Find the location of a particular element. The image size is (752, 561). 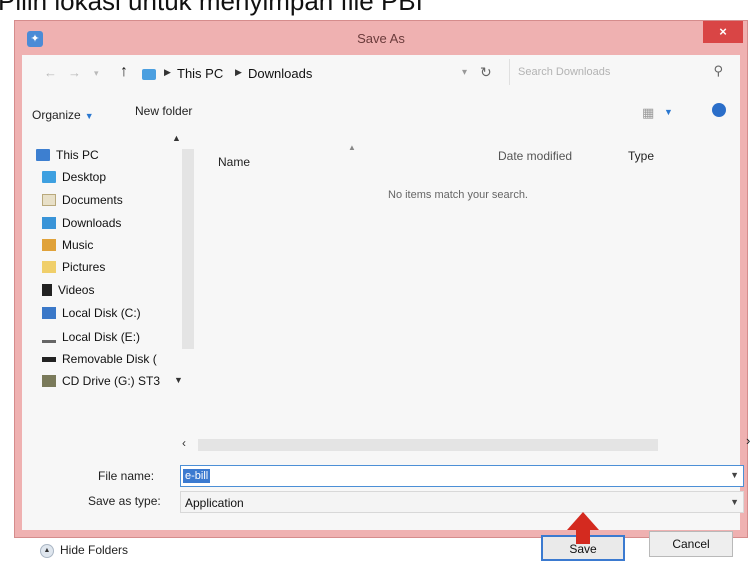

sidebar-item-videos: Videos is located at coordinates (68, 290).